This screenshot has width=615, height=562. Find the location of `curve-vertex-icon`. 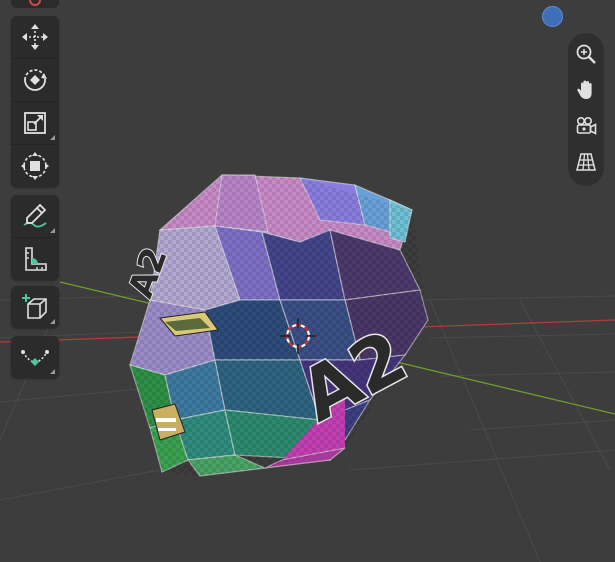

curve-vertex-icon is located at coordinates (35, 358).